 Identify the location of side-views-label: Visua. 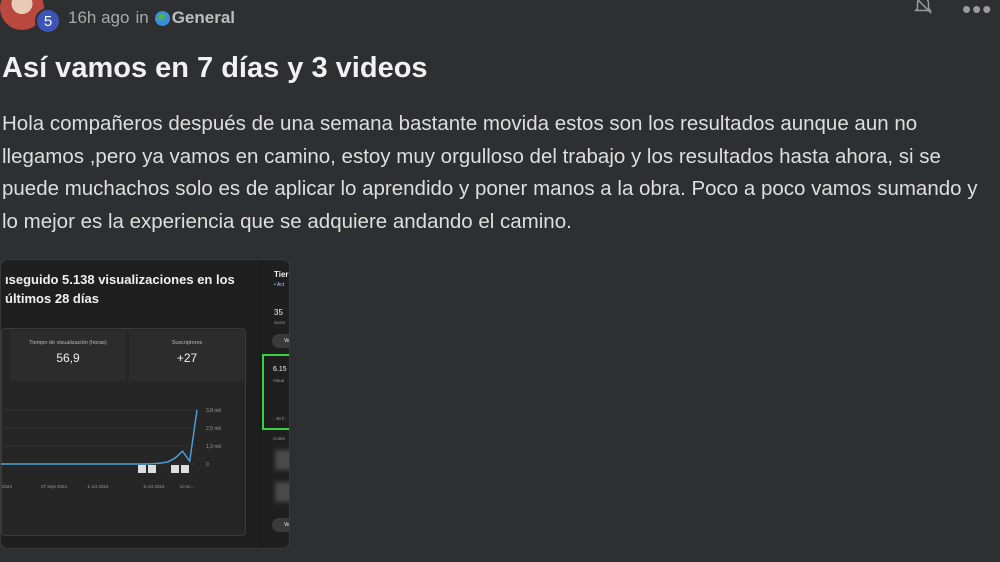
(279, 380).